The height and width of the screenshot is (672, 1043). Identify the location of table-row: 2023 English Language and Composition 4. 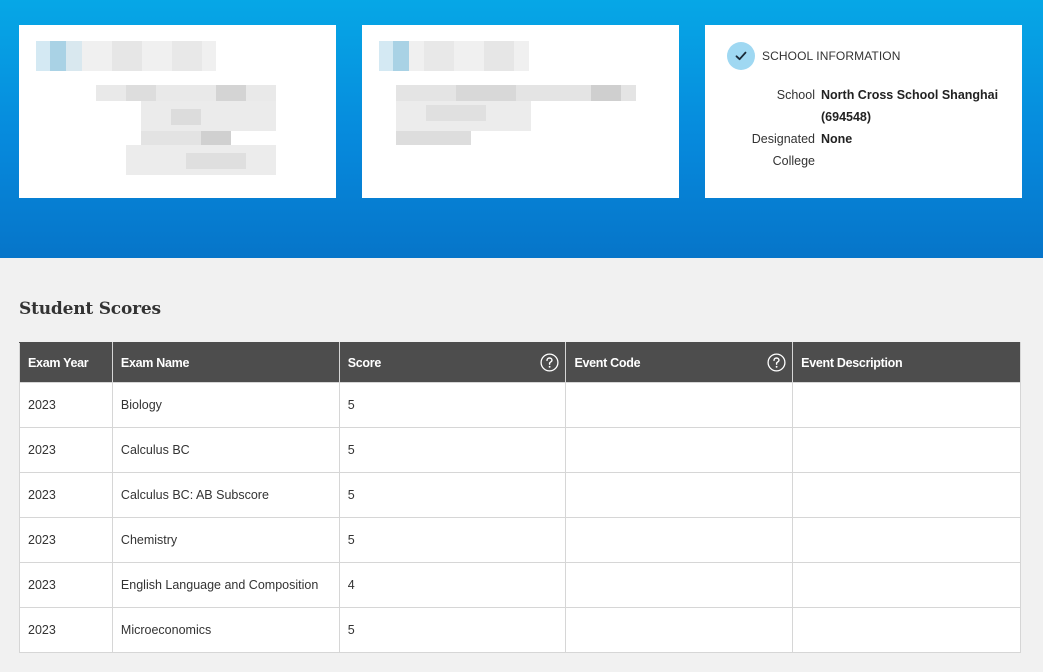
(520, 585).